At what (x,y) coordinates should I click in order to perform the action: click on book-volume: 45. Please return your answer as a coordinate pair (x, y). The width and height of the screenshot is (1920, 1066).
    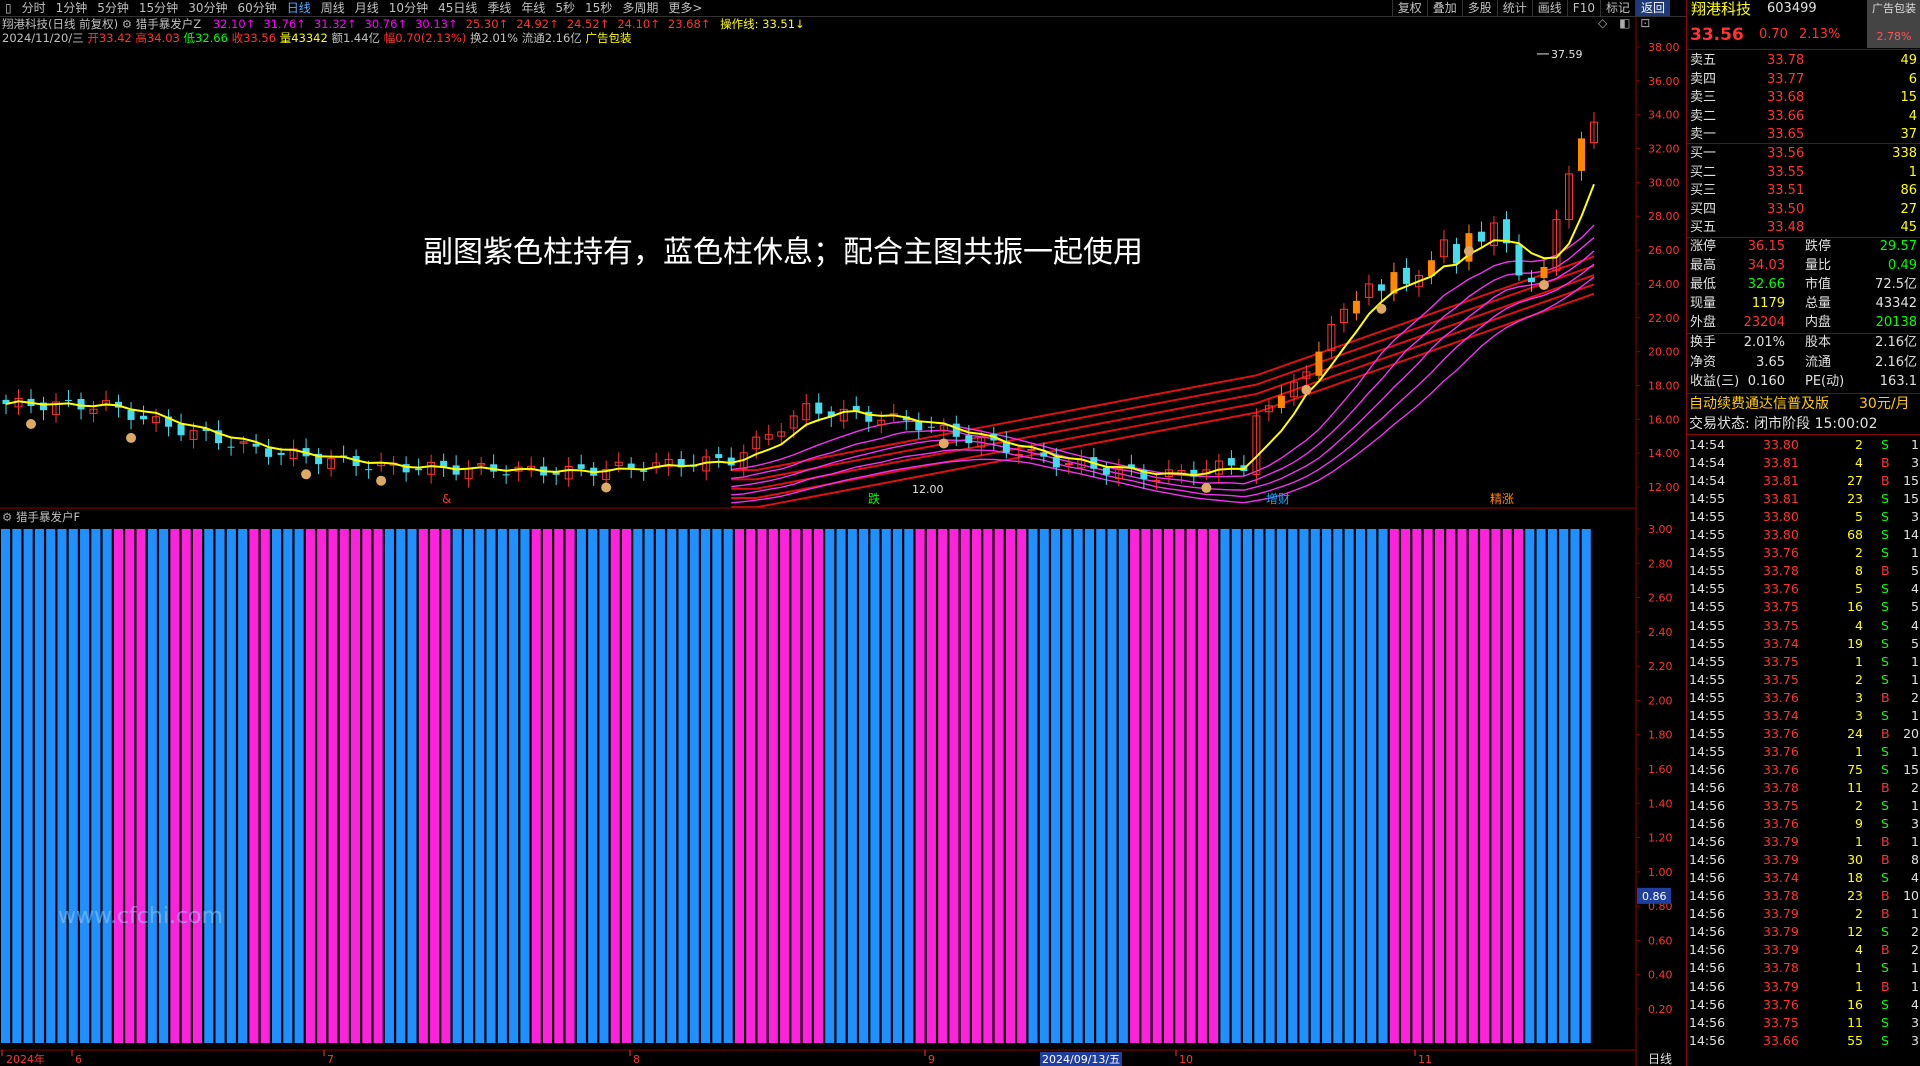
    Looking at the image, I should click on (1908, 227).